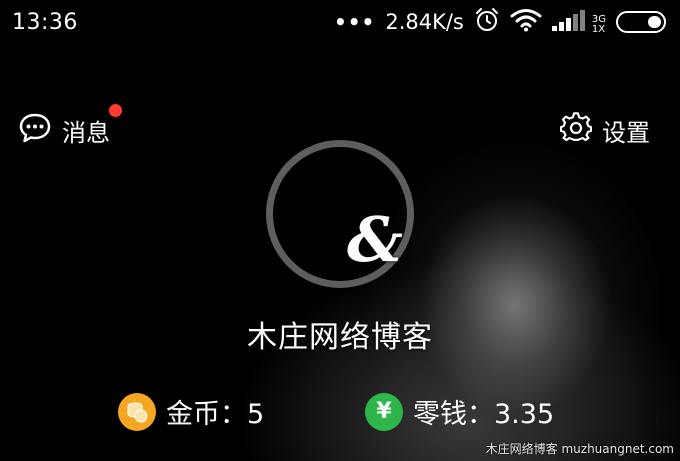  What do you see at coordinates (626, 132) in the screenshot?
I see `settings-label: 设置` at bounding box center [626, 132].